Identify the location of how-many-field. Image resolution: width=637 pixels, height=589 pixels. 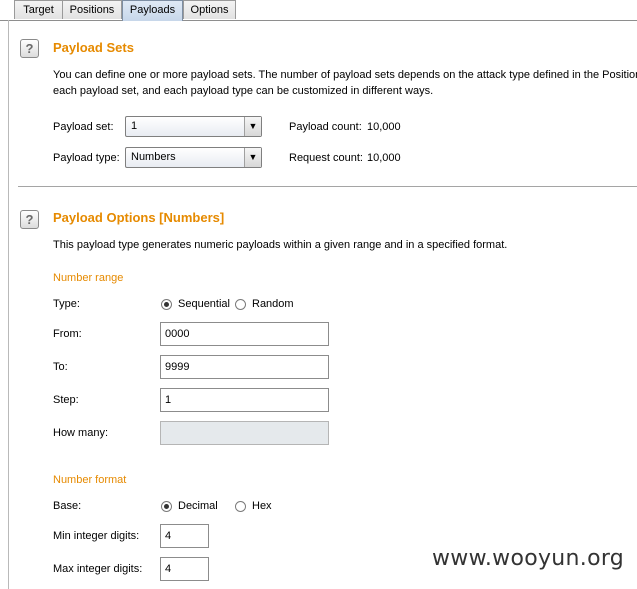
(244, 433).